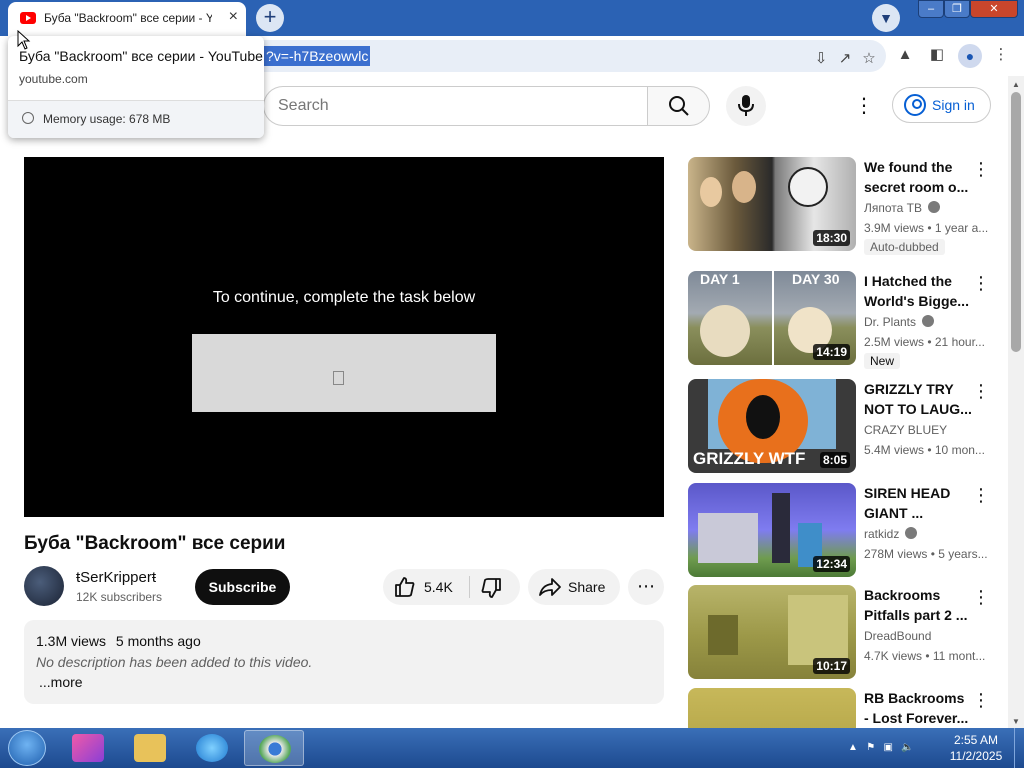 This screenshot has width=1024, height=768. I want to click on thumbs-down-icon, so click(491, 588).